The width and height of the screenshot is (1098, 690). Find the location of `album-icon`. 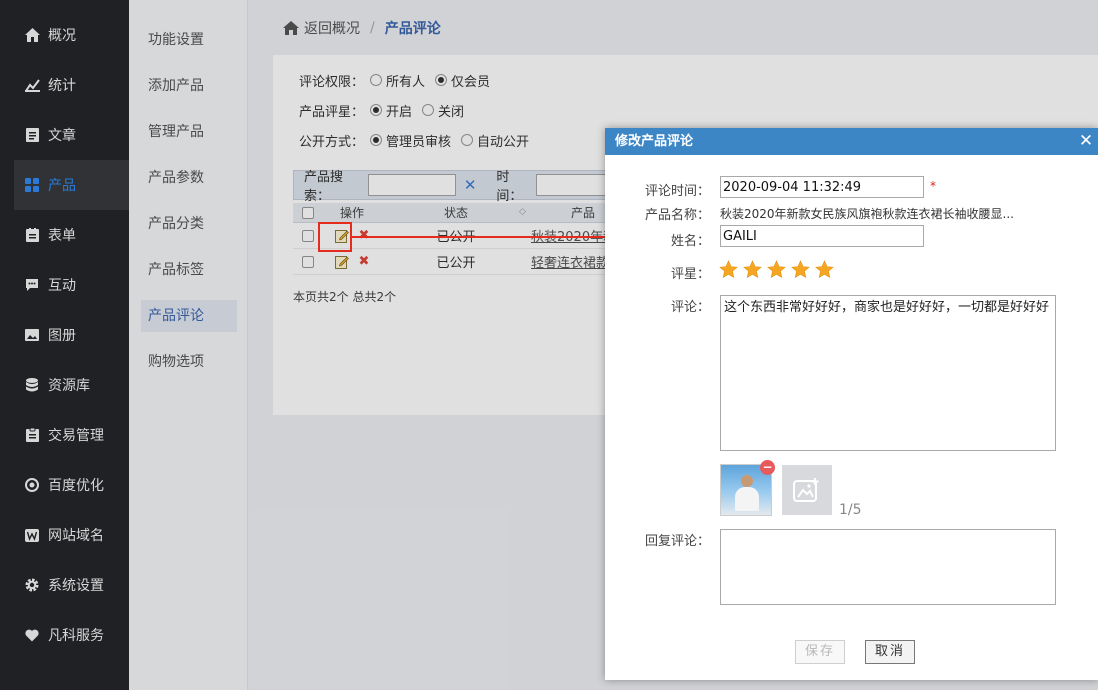

album-icon is located at coordinates (32, 335).